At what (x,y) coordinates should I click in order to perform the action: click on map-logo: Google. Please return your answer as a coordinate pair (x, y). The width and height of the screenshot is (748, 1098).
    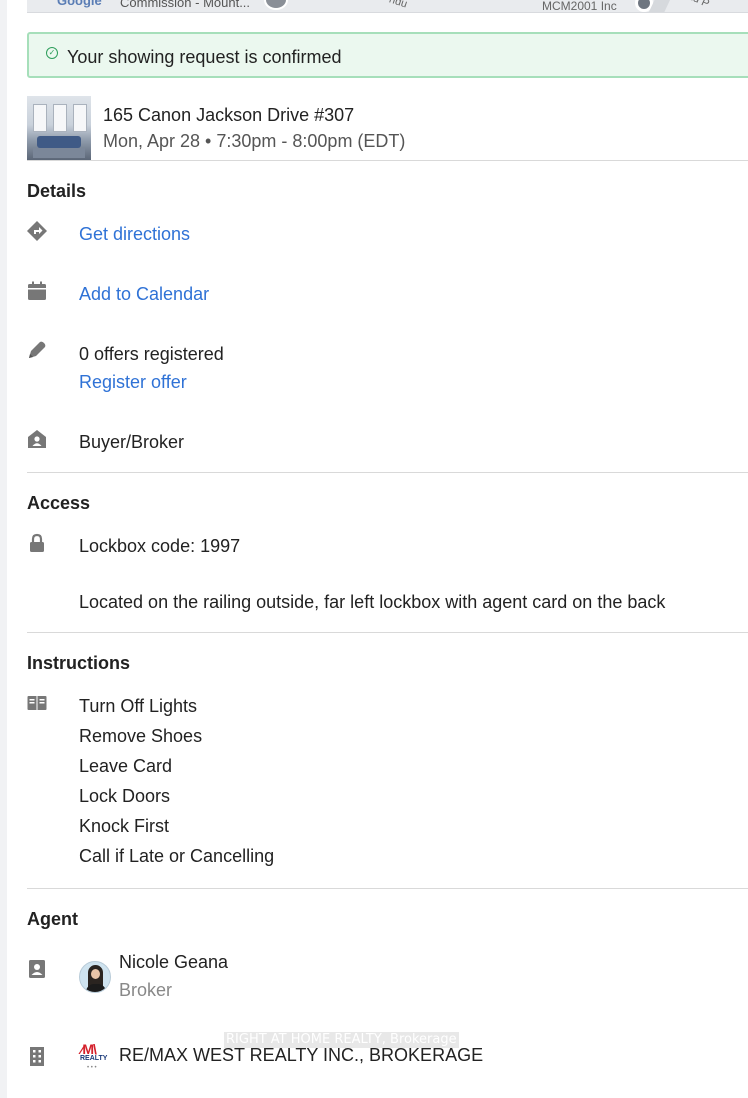
    Looking at the image, I should click on (79, 4).